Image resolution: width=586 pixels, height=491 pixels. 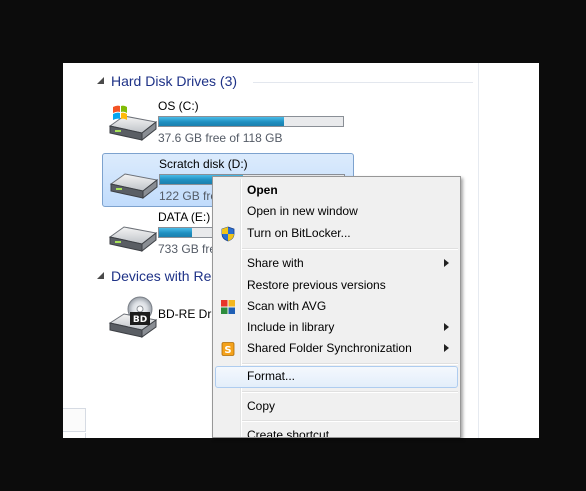 What do you see at coordinates (174, 81) in the screenshot?
I see `group-label: Hard Disk Drives (3)` at bounding box center [174, 81].